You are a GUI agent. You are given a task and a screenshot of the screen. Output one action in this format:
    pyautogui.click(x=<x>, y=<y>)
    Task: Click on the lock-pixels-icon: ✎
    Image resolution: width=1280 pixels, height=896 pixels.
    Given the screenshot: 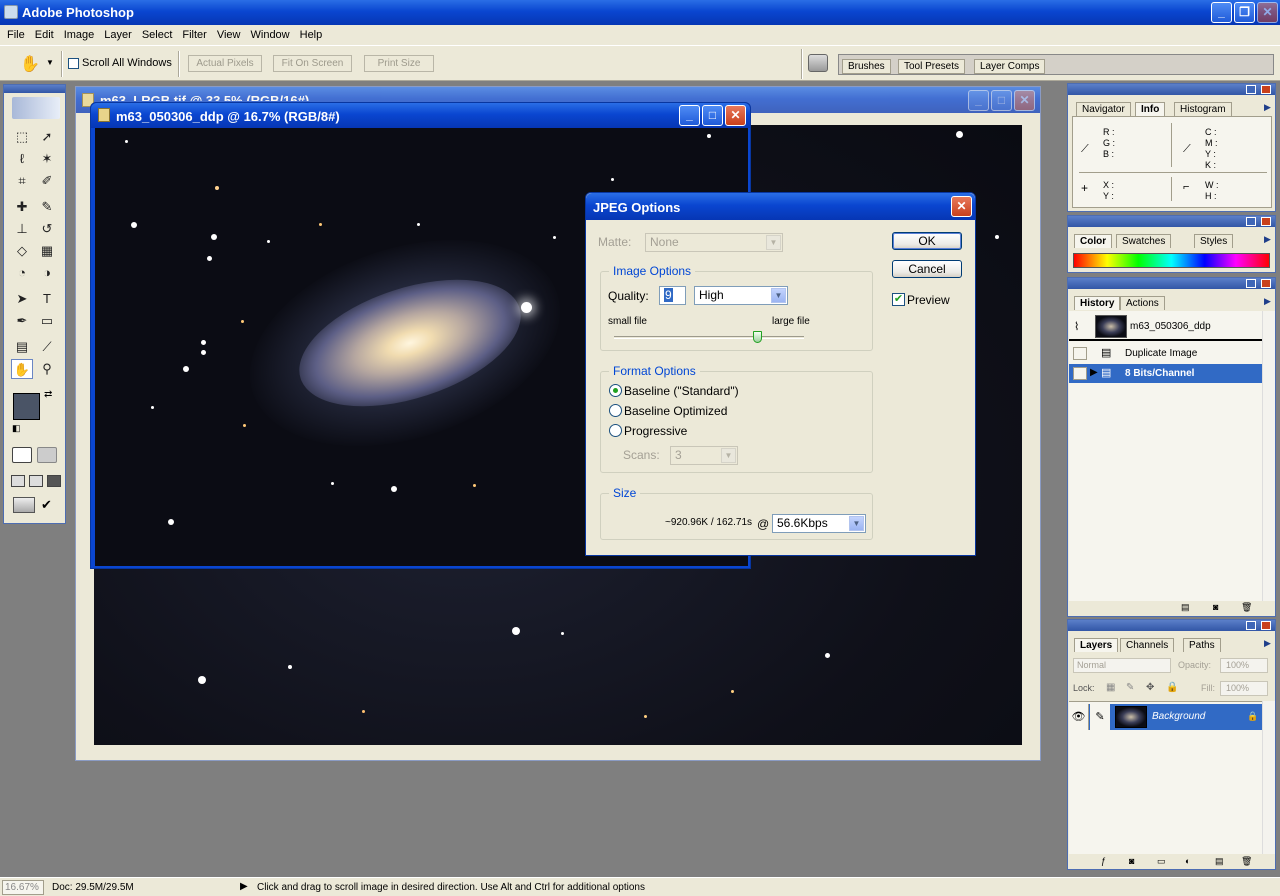 What is the action you would take?
    pyautogui.click(x=1130, y=687)
    